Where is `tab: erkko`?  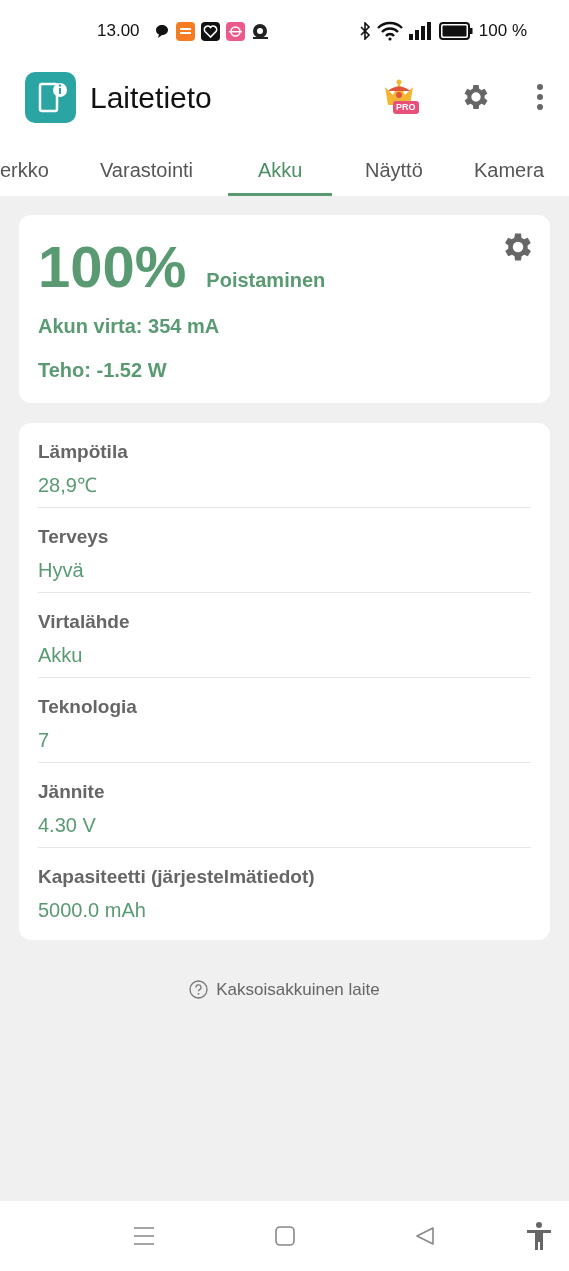
tab: erkko is located at coordinates (24, 171).